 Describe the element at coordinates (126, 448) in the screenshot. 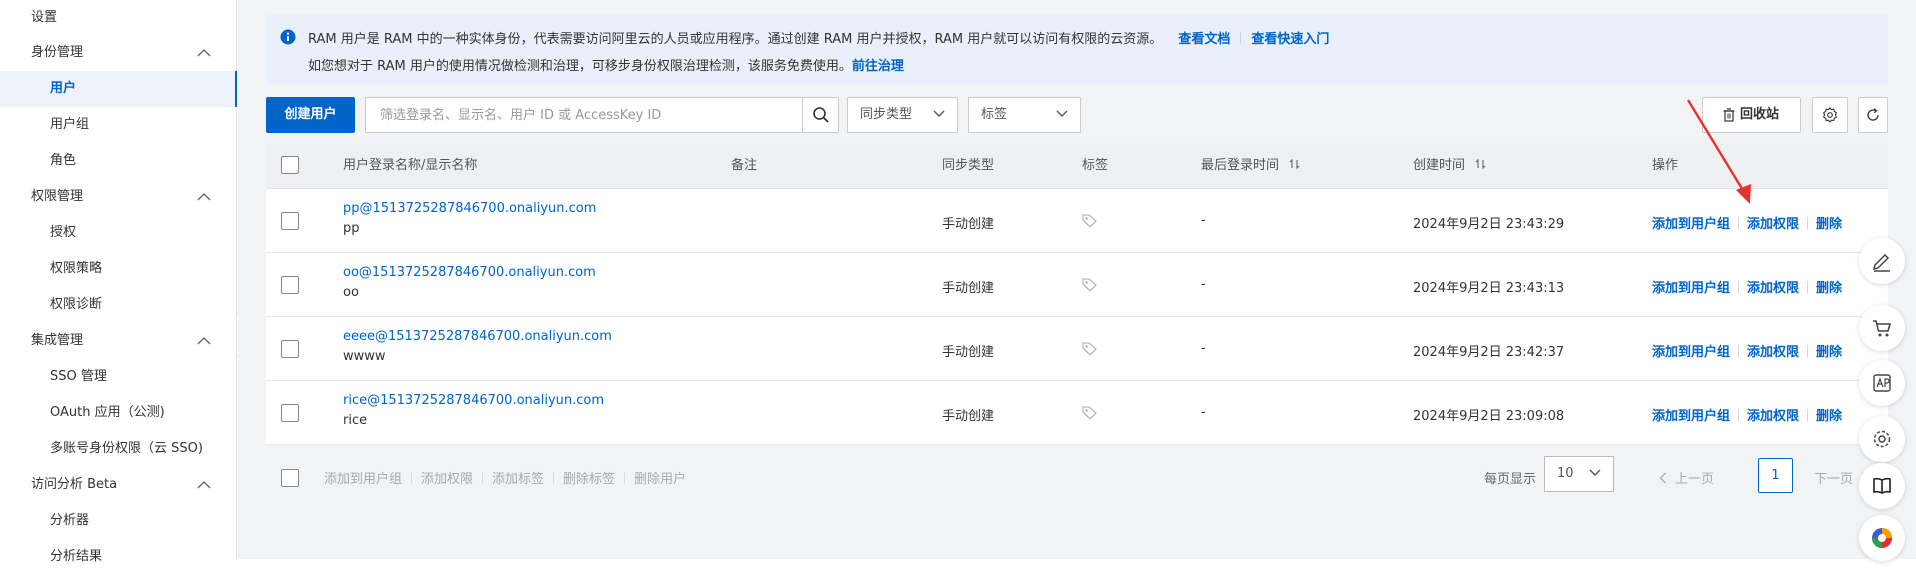

I see `sidebar-item-label: 多账号身份权限（云 SSO)` at that location.